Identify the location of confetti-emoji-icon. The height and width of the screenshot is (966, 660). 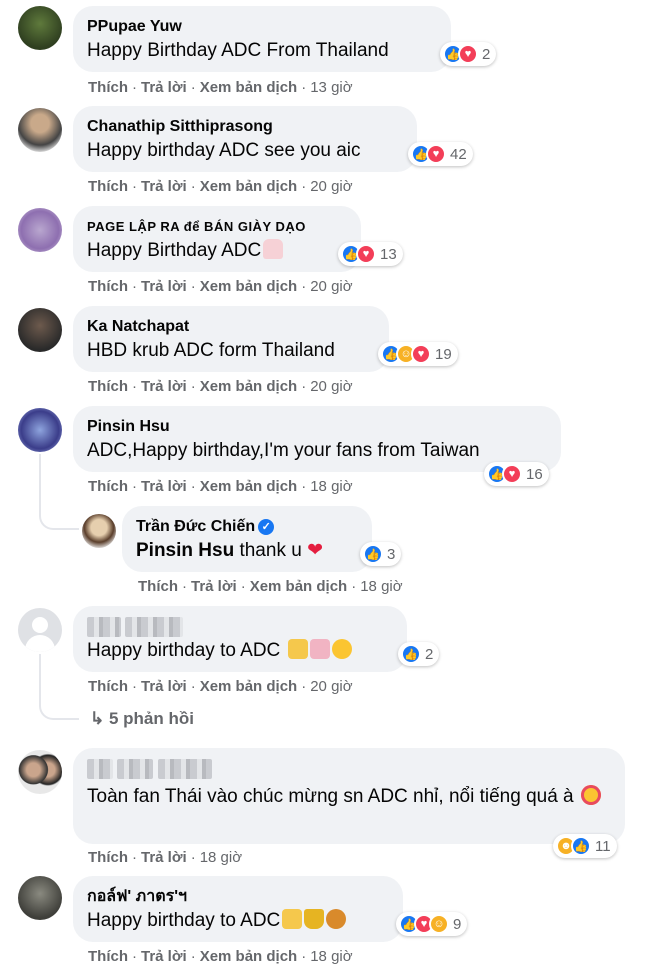
(319, 649).